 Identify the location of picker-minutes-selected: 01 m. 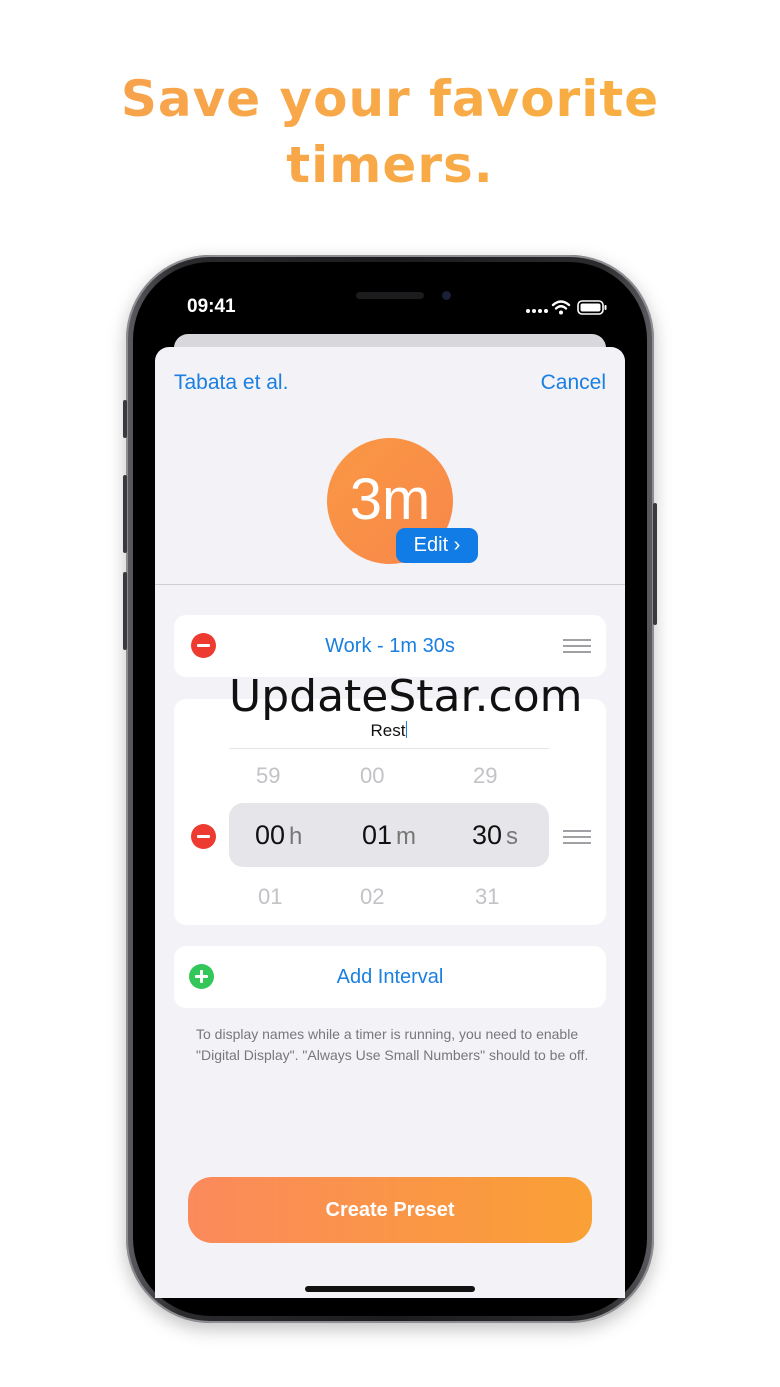
(389, 835).